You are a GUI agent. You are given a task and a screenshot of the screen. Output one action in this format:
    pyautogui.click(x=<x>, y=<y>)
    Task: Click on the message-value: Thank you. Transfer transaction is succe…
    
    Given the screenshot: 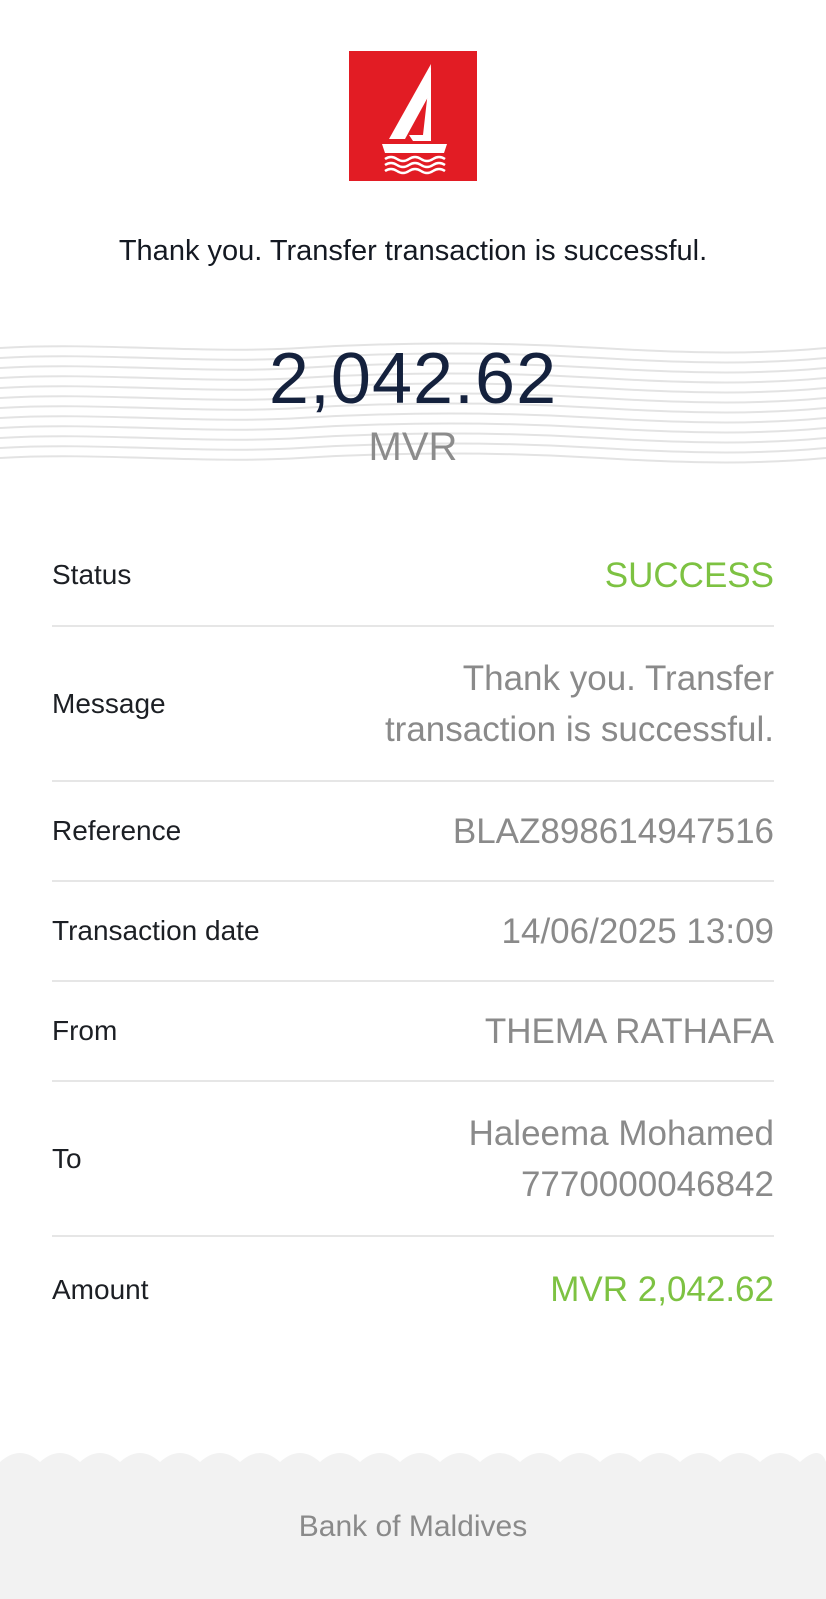 What is the action you would take?
    pyautogui.click(x=579, y=703)
    